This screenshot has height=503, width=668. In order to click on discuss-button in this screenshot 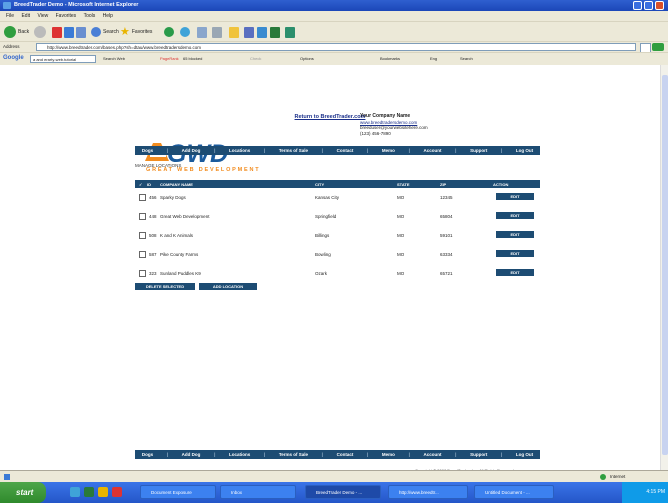, I will do `click(262, 32)`.